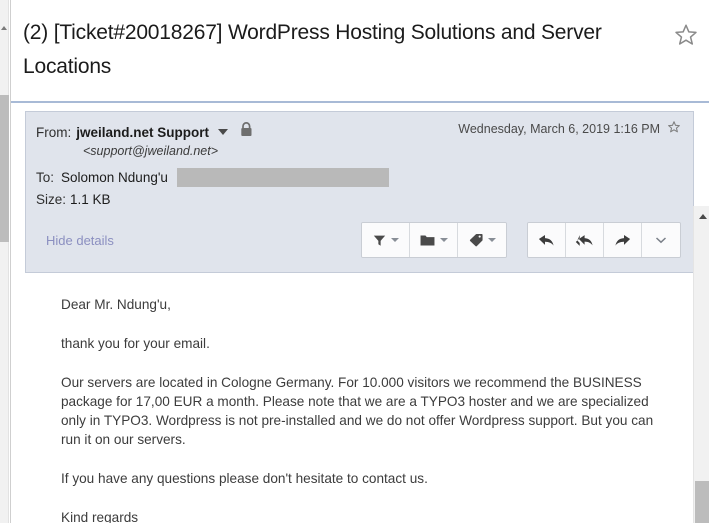 The image size is (709, 523). What do you see at coordinates (482, 240) in the screenshot?
I see `tag-button` at bounding box center [482, 240].